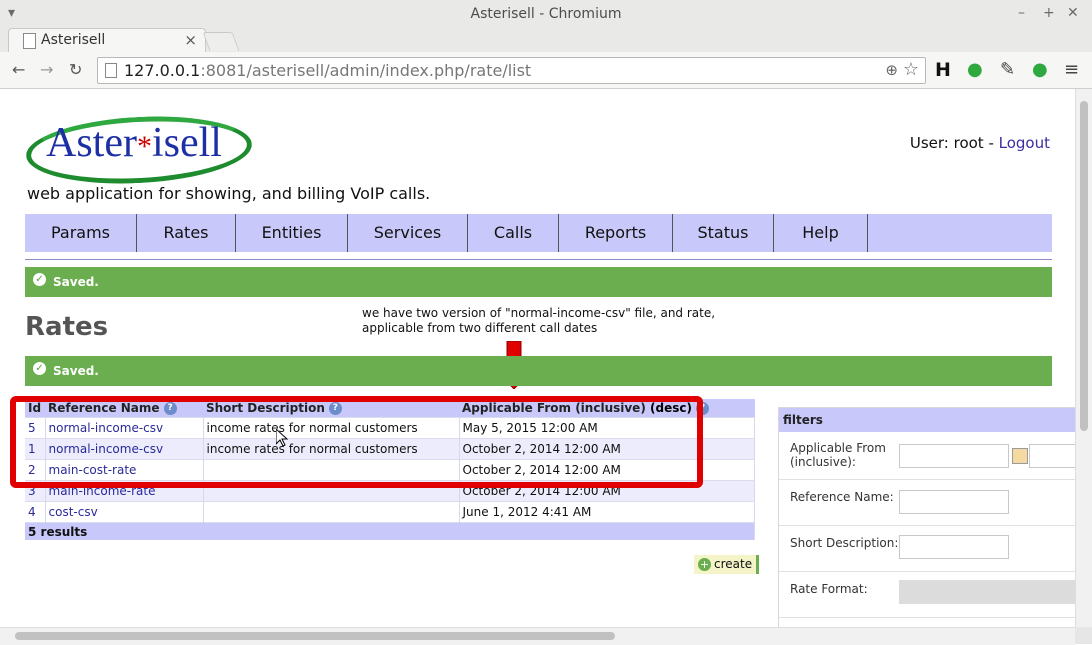 This screenshot has height=645, width=1092. What do you see at coordinates (32, 512) in the screenshot?
I see `row-id-link: 4` at bounding box center [32, 512].